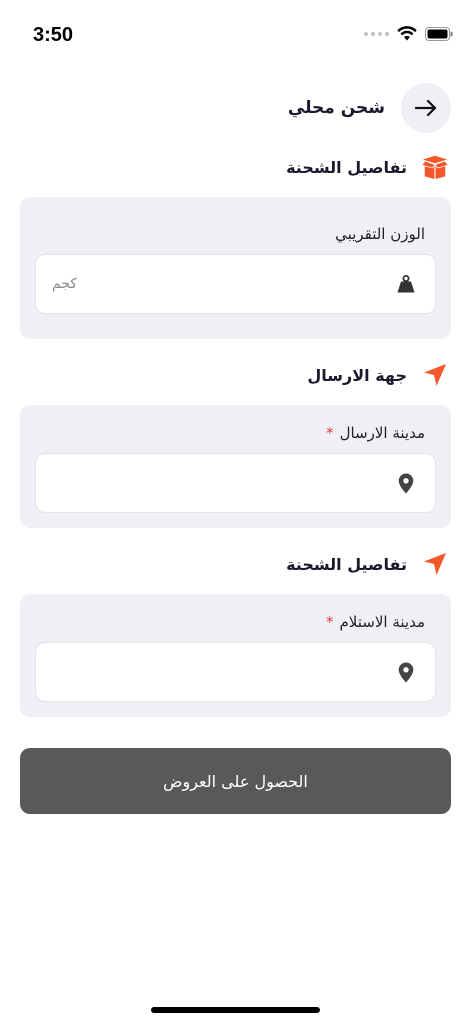 The image size is (471, 1024). Describe the element at coordinates (357, 375) in the screenshot. I see `section-title-text: جهة الارسال` at that location.